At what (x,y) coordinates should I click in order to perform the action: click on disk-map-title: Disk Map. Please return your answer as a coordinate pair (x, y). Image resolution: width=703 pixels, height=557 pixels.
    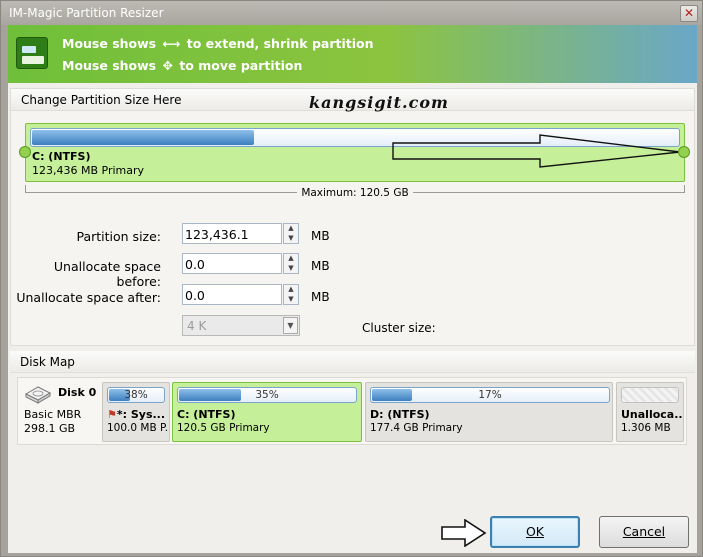
    Looking at the image, I should click on (47, 362).